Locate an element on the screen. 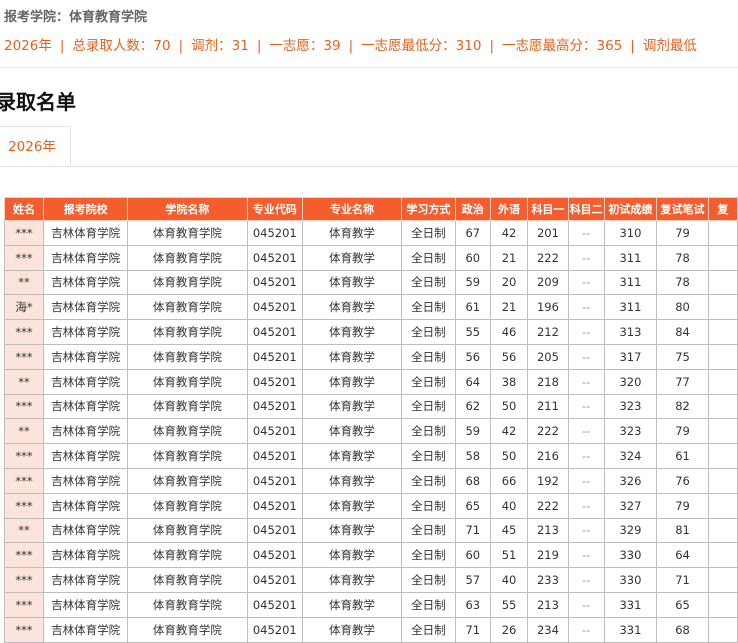 Image resolution: width=738 pixels, height=643 pixels. table-cell: 310 is located at coordinates (630, 233).